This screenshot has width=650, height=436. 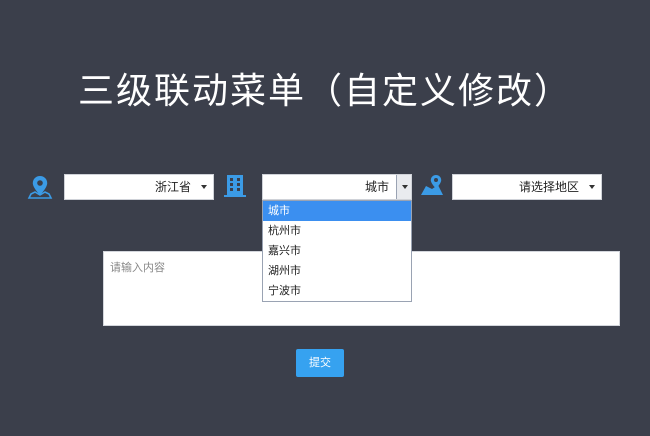 I want to click on city-option: 湖州市, so click(x=337, y=271).